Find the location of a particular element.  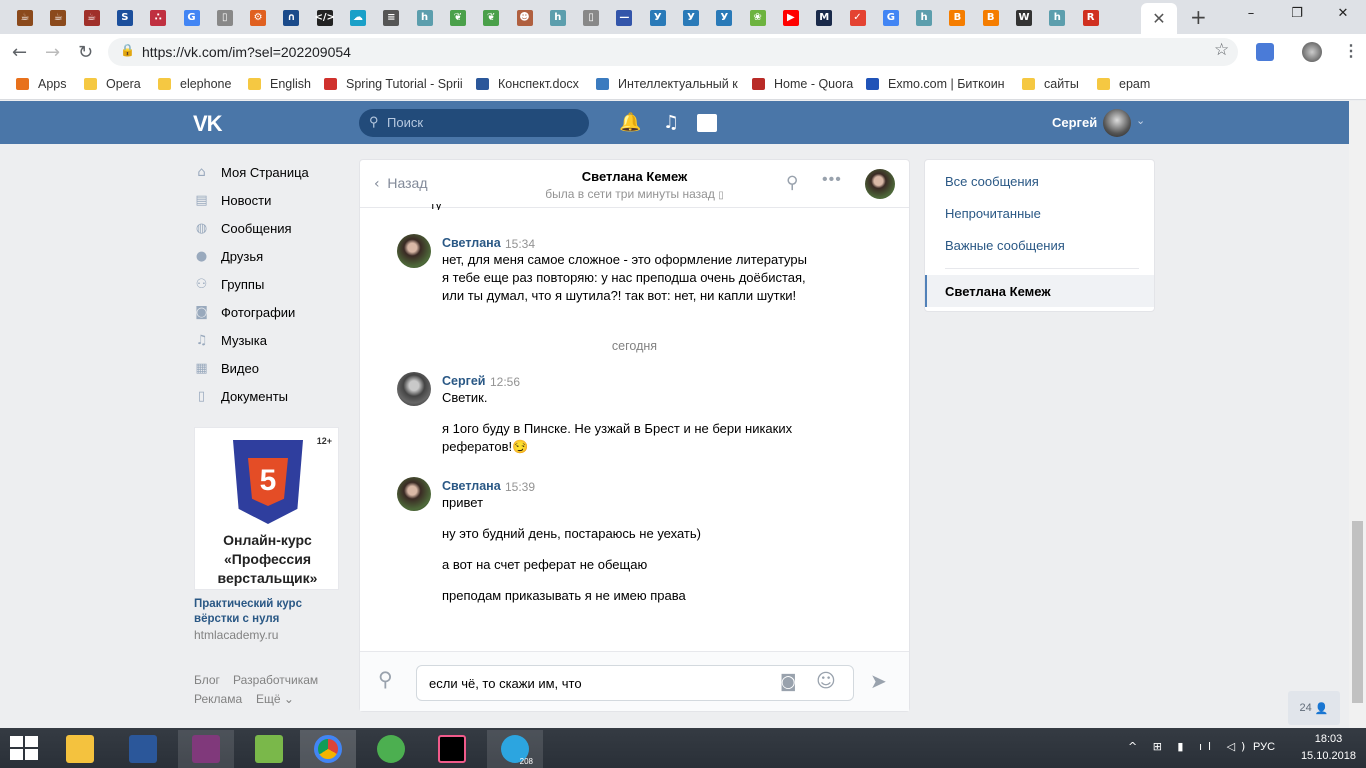

bookmark-2: elephone is located at coordinates (194, 84).